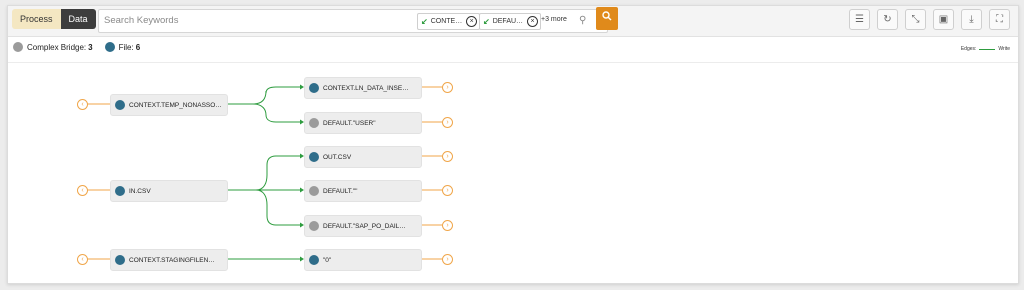 The height and width of the screenshot is (290, 1024). I want to click on filter-chip-context: ↙ CONTE… ×, so click(449, 21).